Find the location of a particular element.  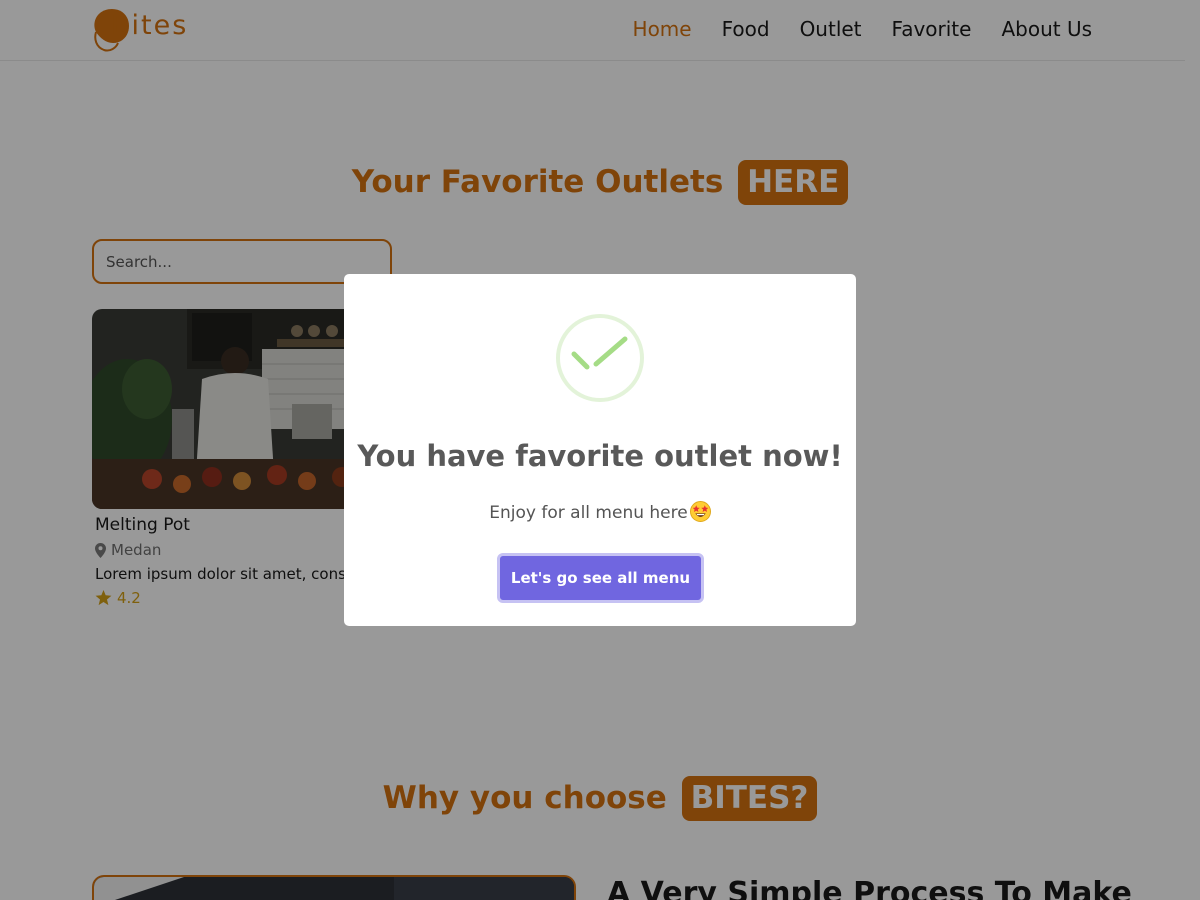

modal-title: You have favorite outlet now! is located at coordinates (600, 456).